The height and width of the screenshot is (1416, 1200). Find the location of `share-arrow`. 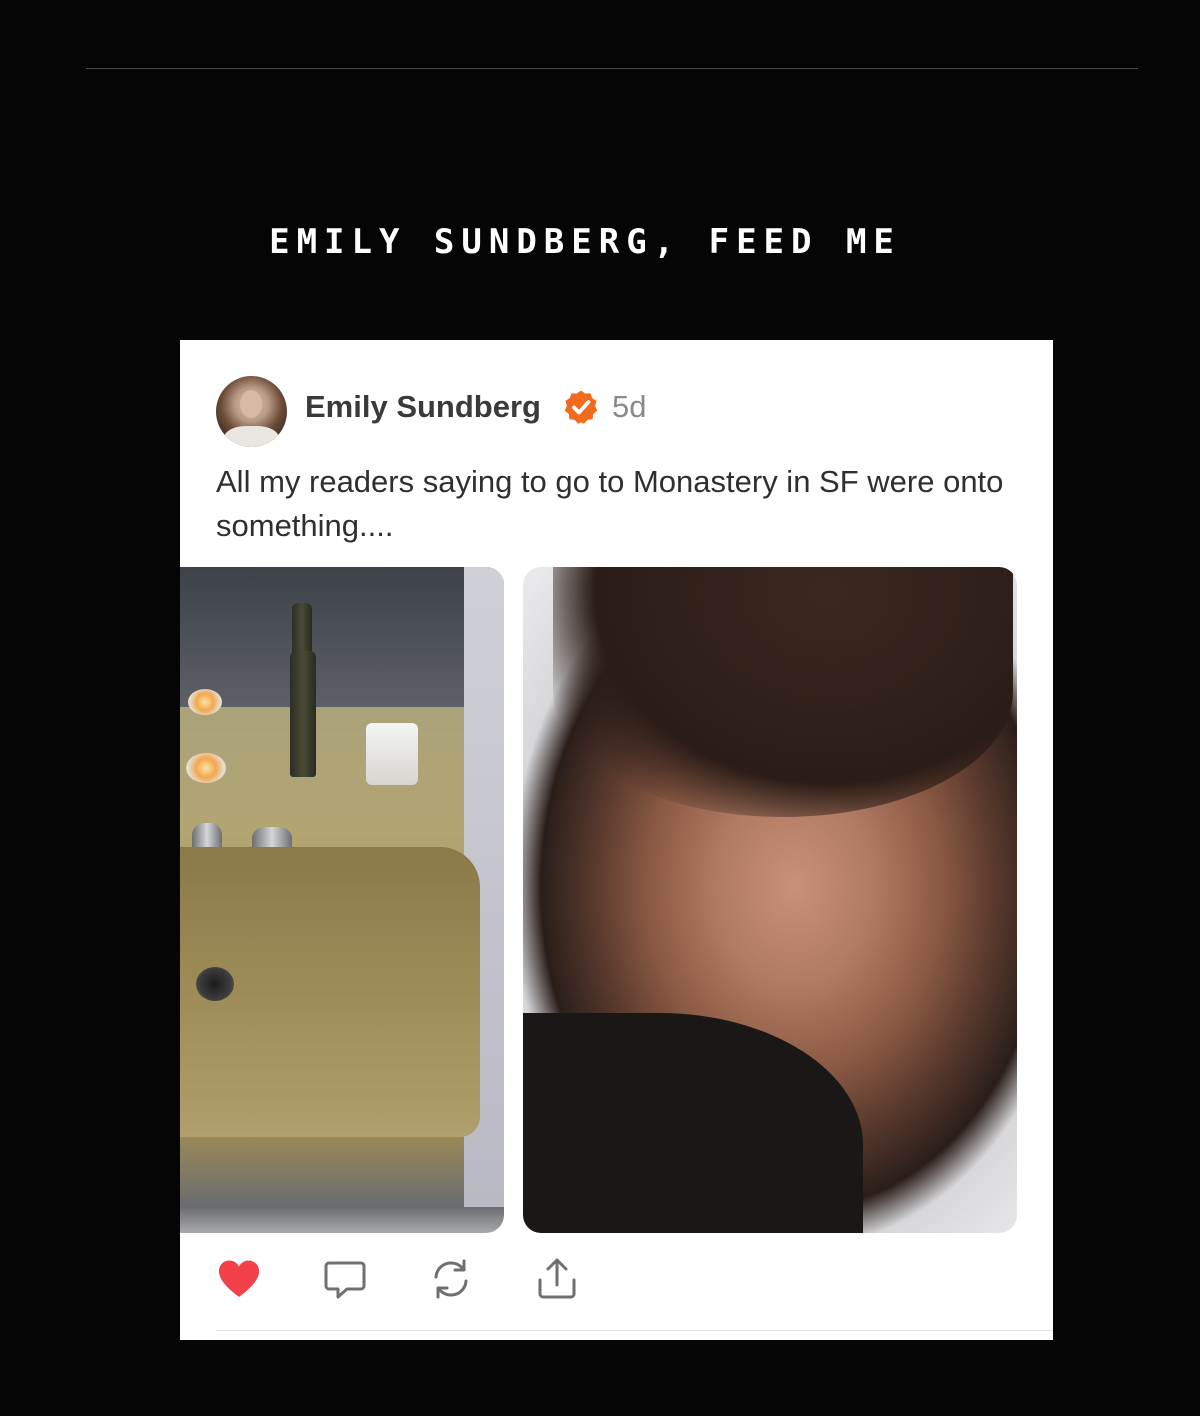

share-arrow is located at coordinates (557, 1272).